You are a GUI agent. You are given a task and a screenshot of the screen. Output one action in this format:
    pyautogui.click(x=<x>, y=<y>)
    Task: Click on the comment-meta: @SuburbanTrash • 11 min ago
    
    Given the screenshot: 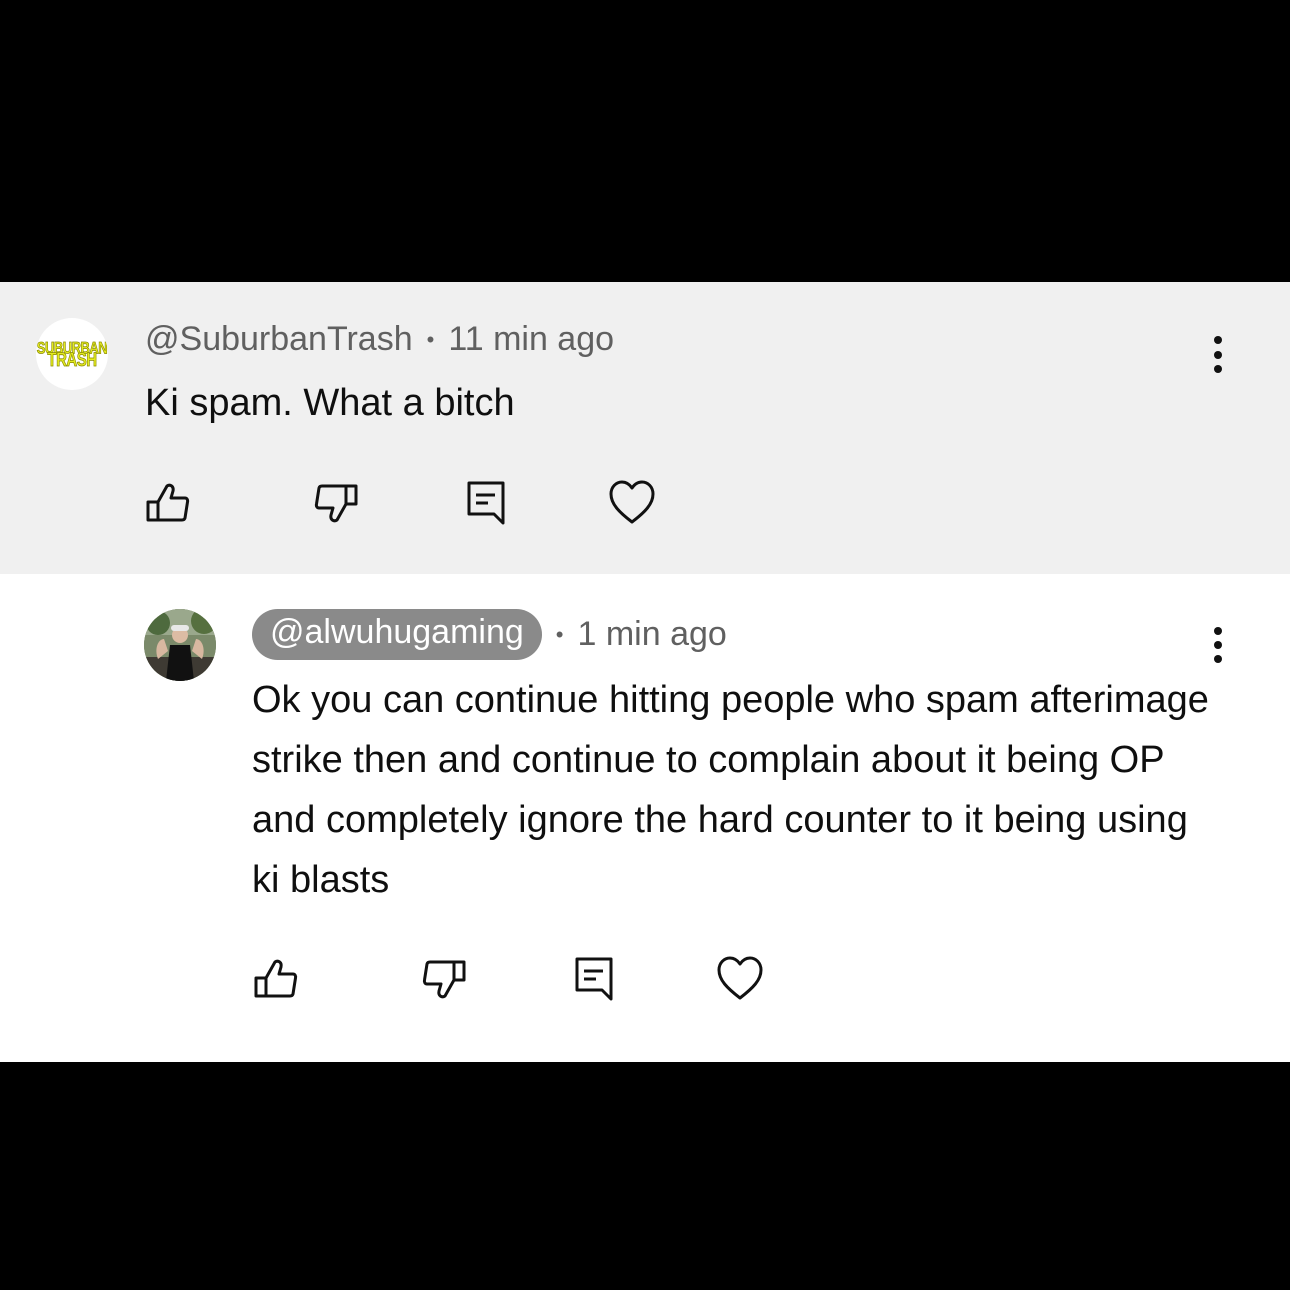 What is the action you would take?
    pyautogui.click(x=379, y=339)
    